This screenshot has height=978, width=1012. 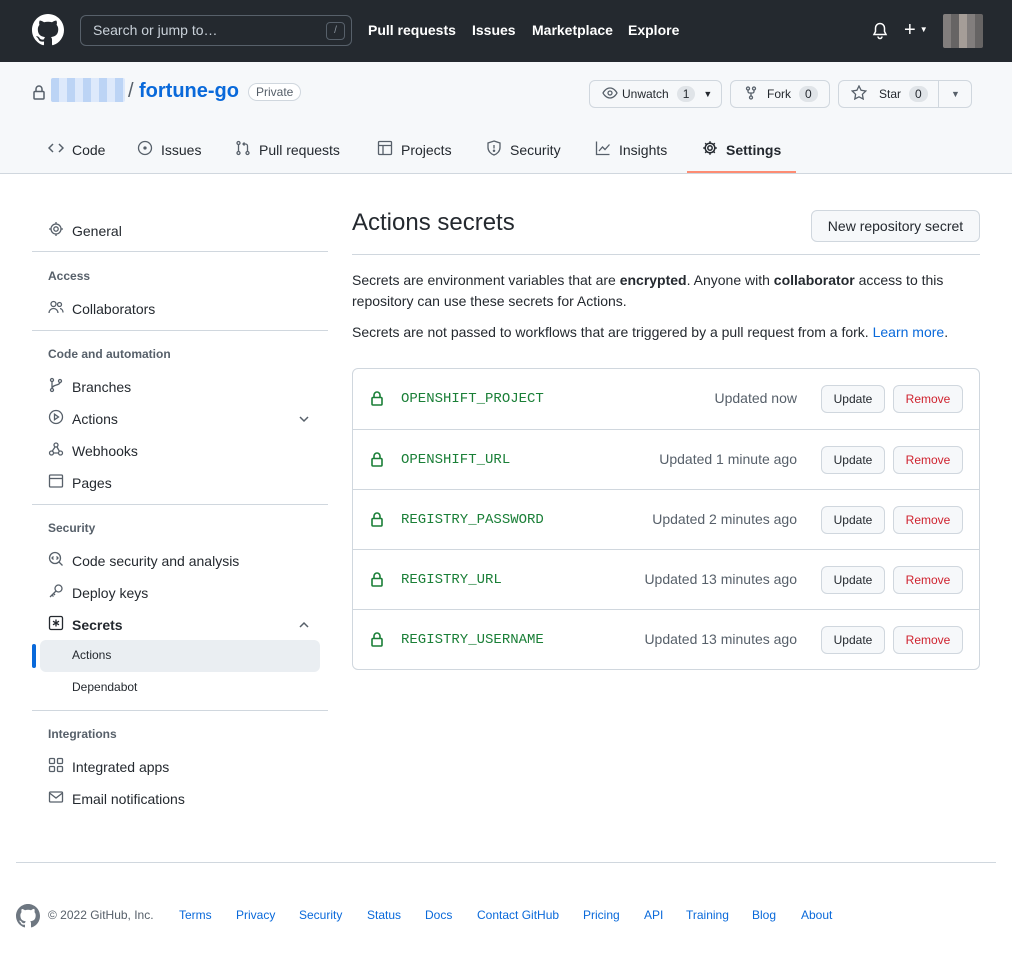 I want to click on tab-projects: Projects, so click(x=414, y=149).